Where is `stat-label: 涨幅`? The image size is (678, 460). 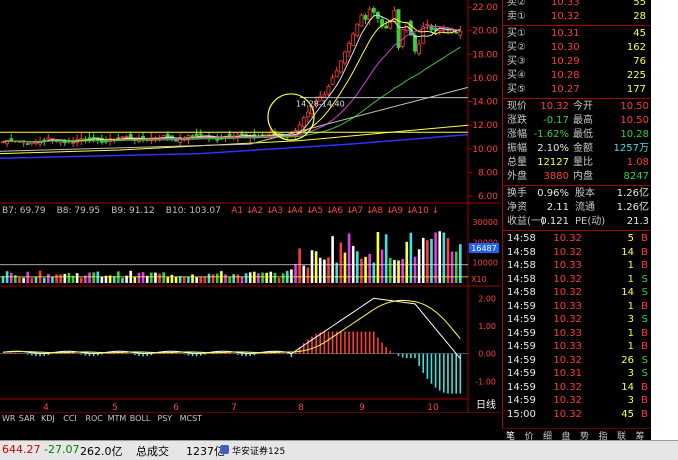 stat-label: 涨幅 is located at coordinates (517, 134).